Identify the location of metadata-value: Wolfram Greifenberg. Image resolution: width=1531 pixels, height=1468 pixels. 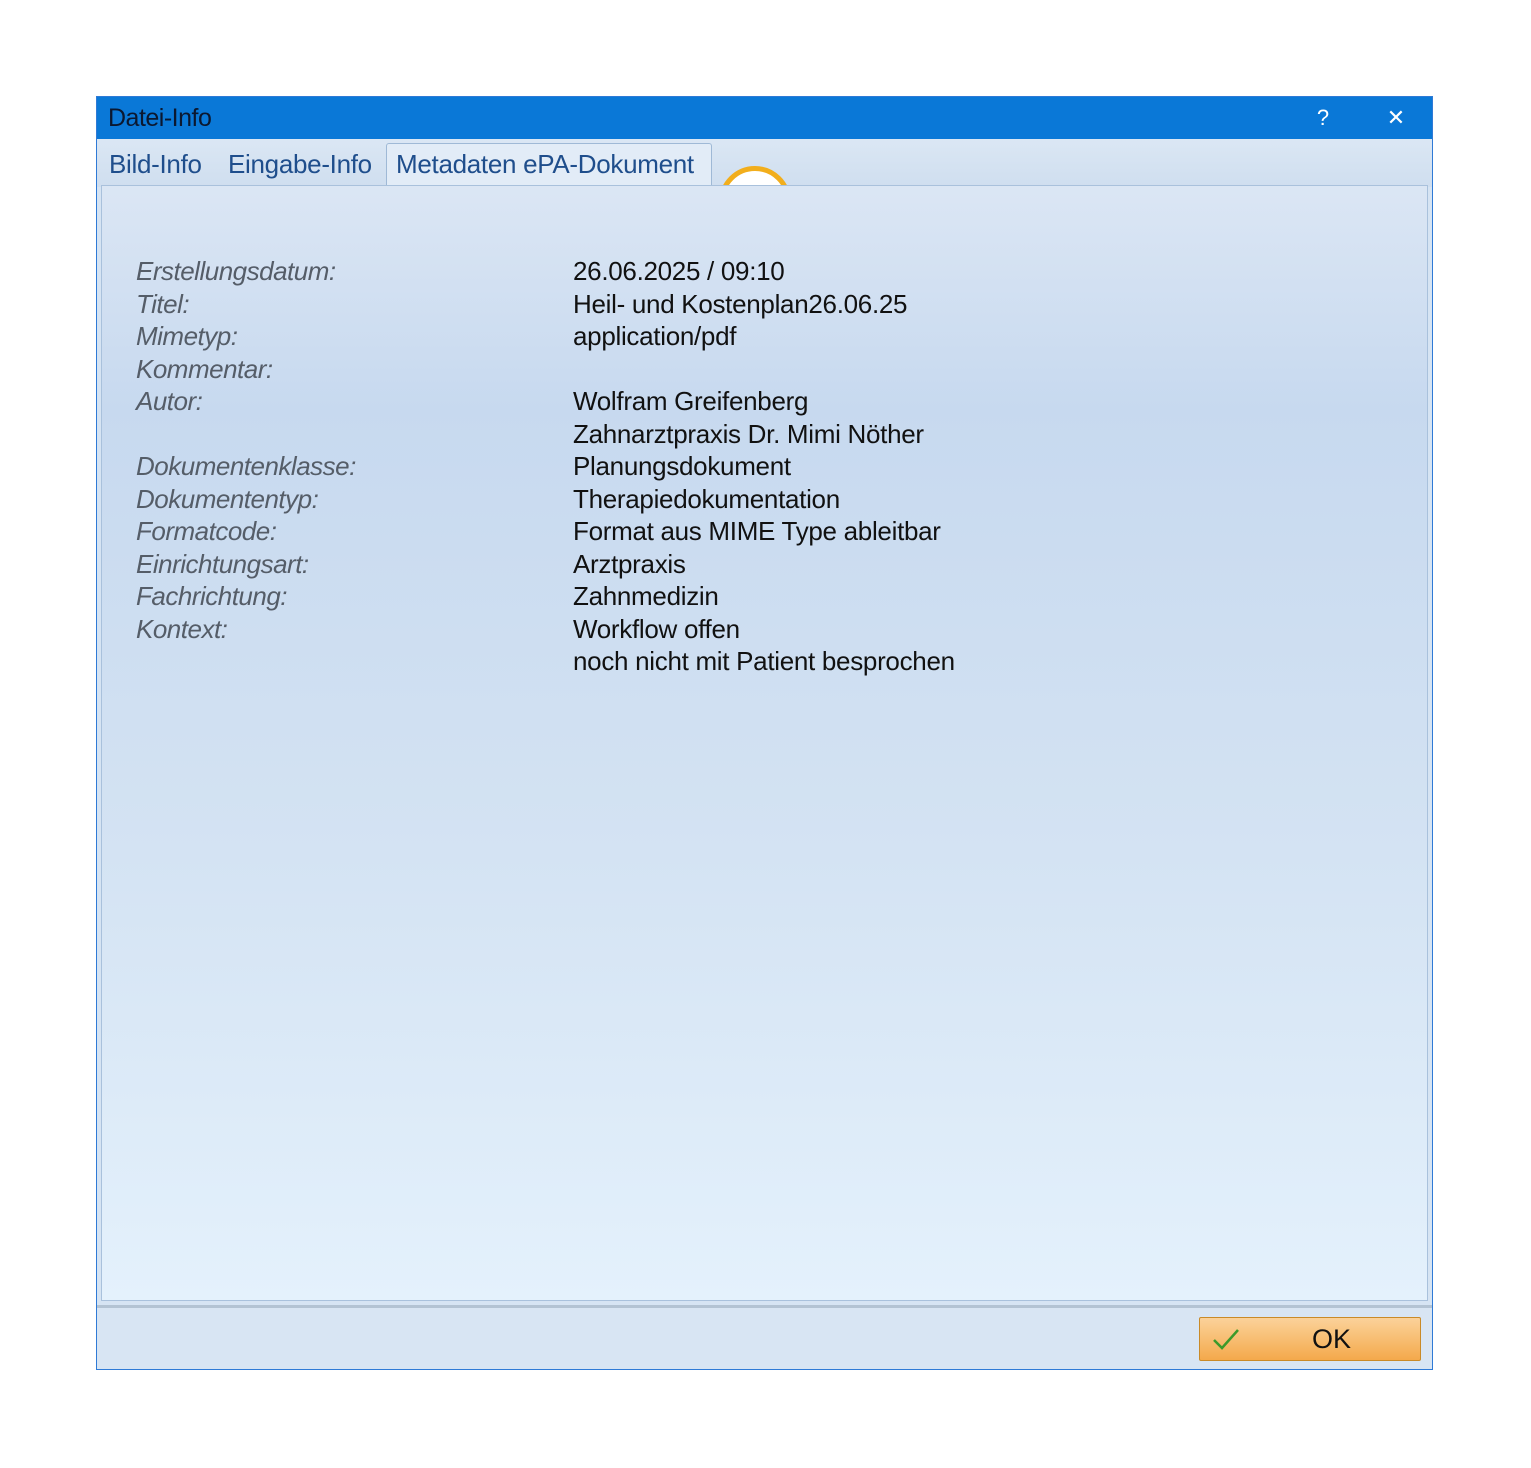
(691, 401).